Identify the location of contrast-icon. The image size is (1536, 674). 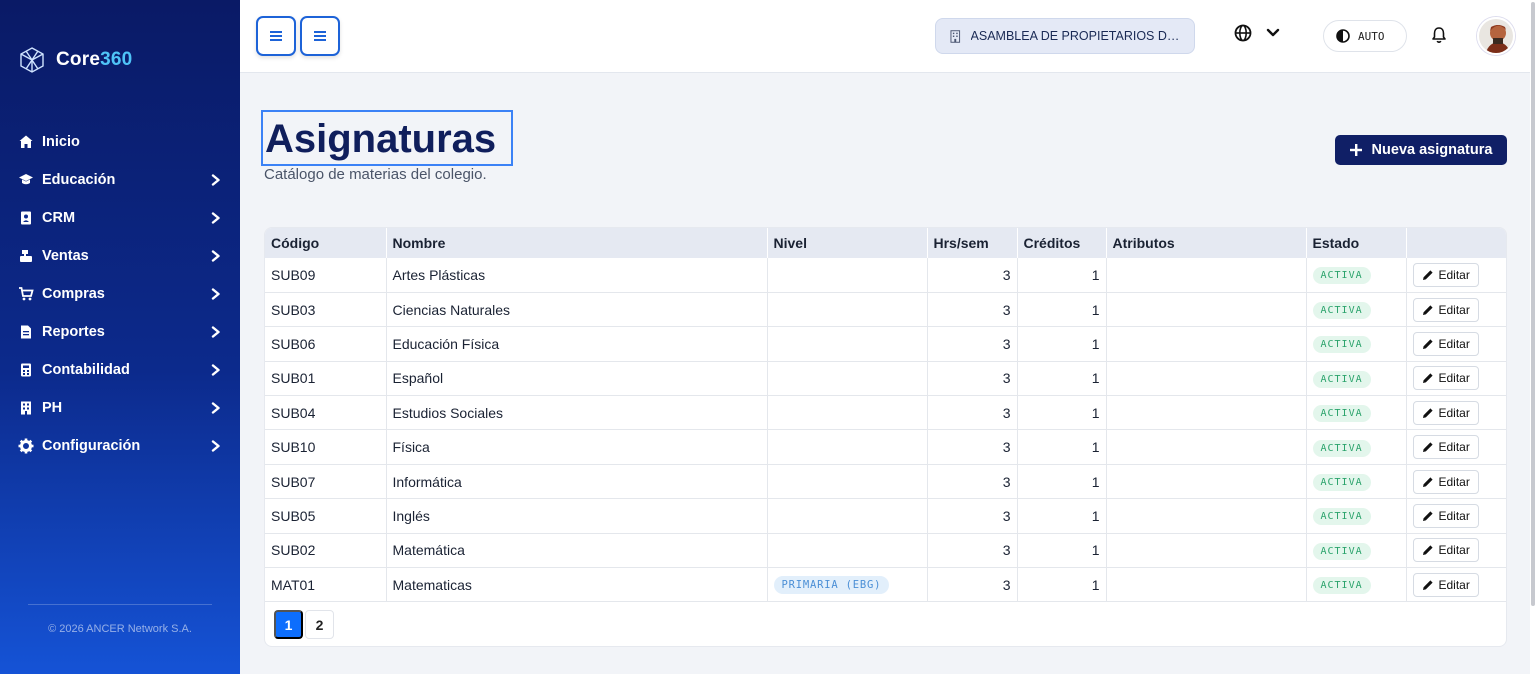
(1343, 36).